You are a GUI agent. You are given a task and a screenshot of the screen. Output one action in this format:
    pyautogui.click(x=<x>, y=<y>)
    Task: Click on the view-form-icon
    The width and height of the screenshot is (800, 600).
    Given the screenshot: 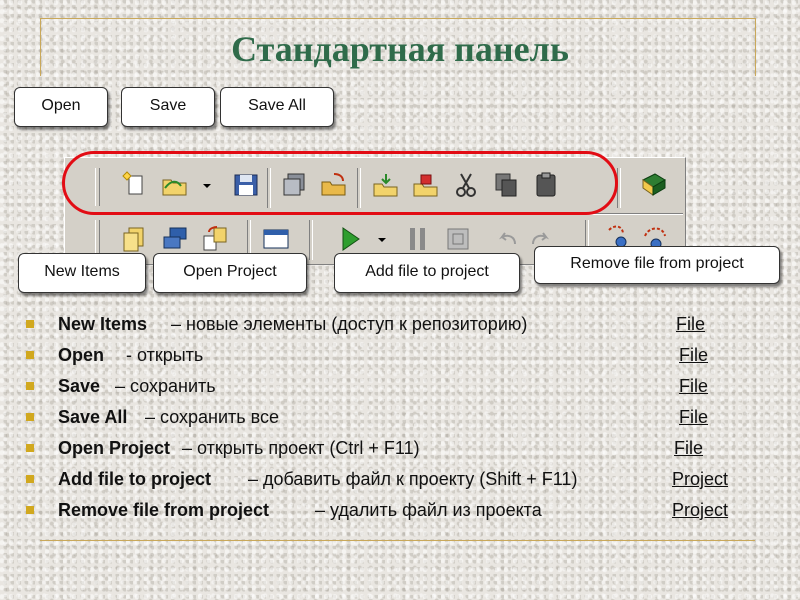 What is the action you would take?
    pyautogui.click(x=276, y=239)
    